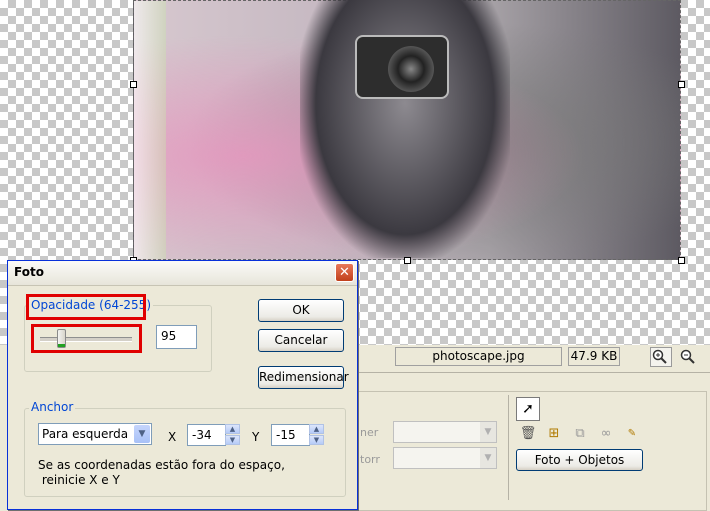  I want to click on zoom-in-button, so click(661, 357).